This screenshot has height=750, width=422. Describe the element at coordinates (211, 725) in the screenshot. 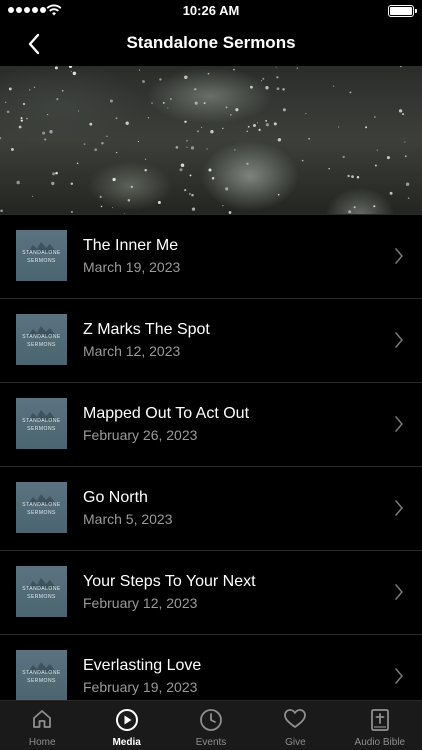

I see `tab-events: Events` at that location.